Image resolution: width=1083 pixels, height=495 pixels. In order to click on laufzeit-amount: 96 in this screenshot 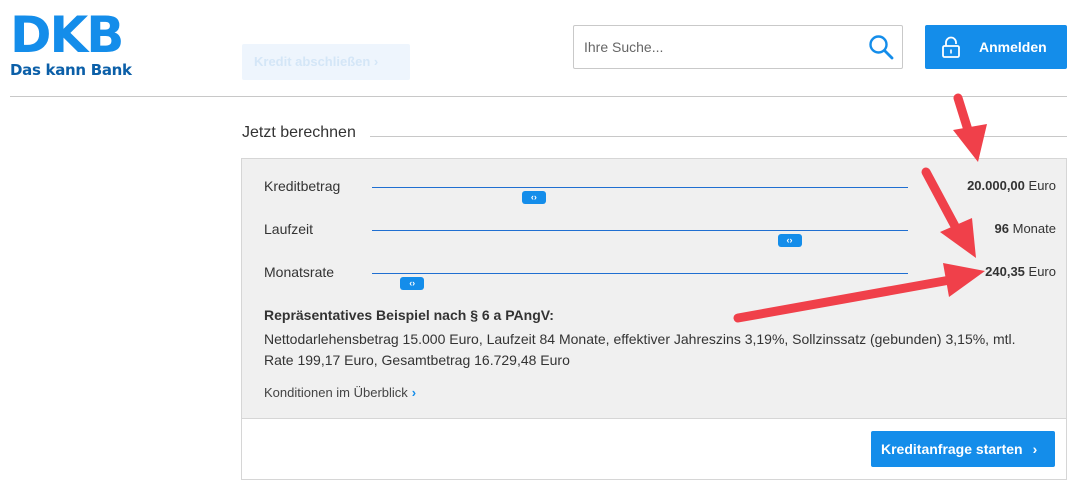, I will do `click(1001, 228)`.